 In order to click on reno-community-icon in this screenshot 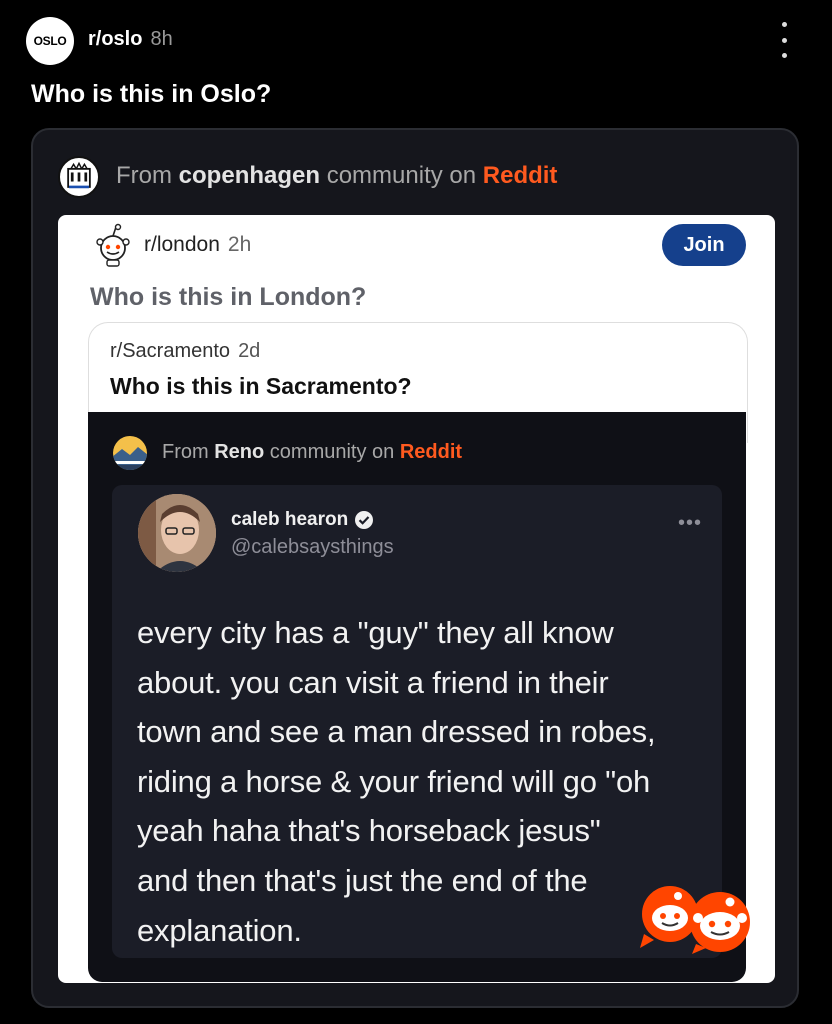, I will do `click(130, 453)`.